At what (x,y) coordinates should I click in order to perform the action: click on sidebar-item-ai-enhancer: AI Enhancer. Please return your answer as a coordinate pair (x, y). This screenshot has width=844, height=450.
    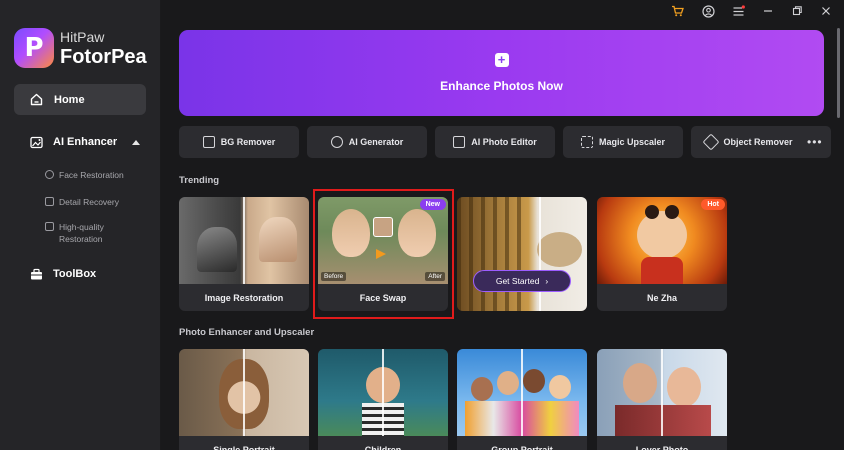
    Looking at the image, I should click on (88, 142).